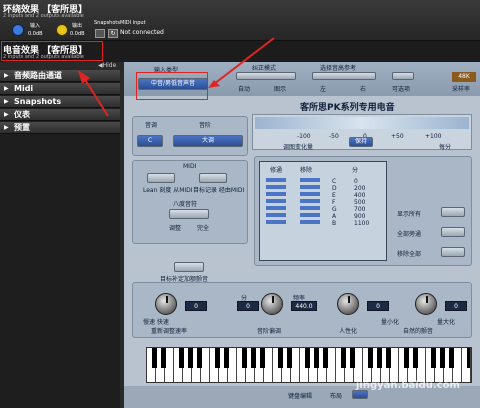  I want to click on annotation-arrows, so click(176, 77).